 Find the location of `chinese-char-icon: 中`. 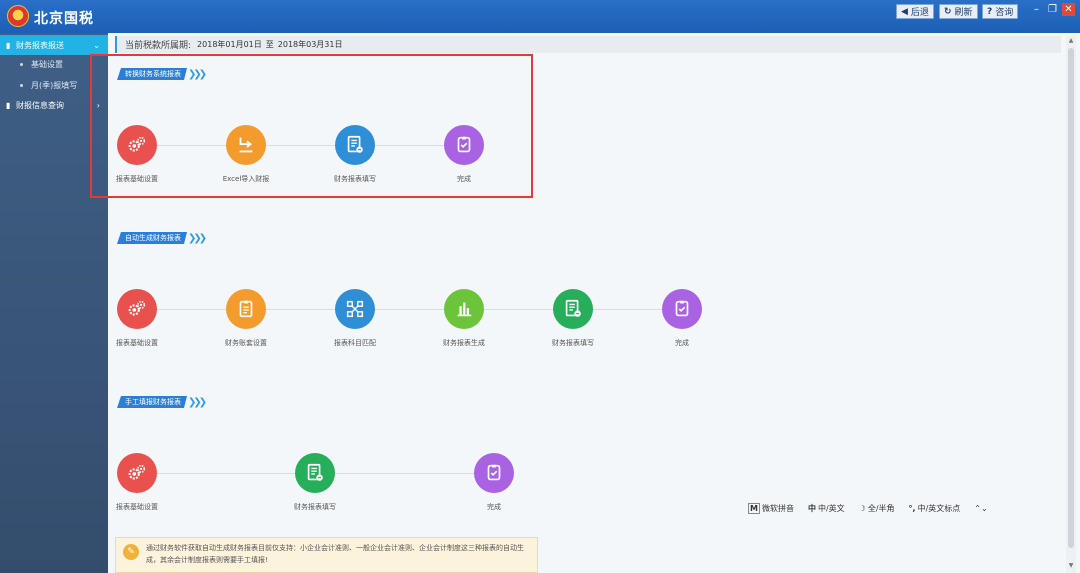

chinese-char-icon: 中 is located at coordinates (811, 508).